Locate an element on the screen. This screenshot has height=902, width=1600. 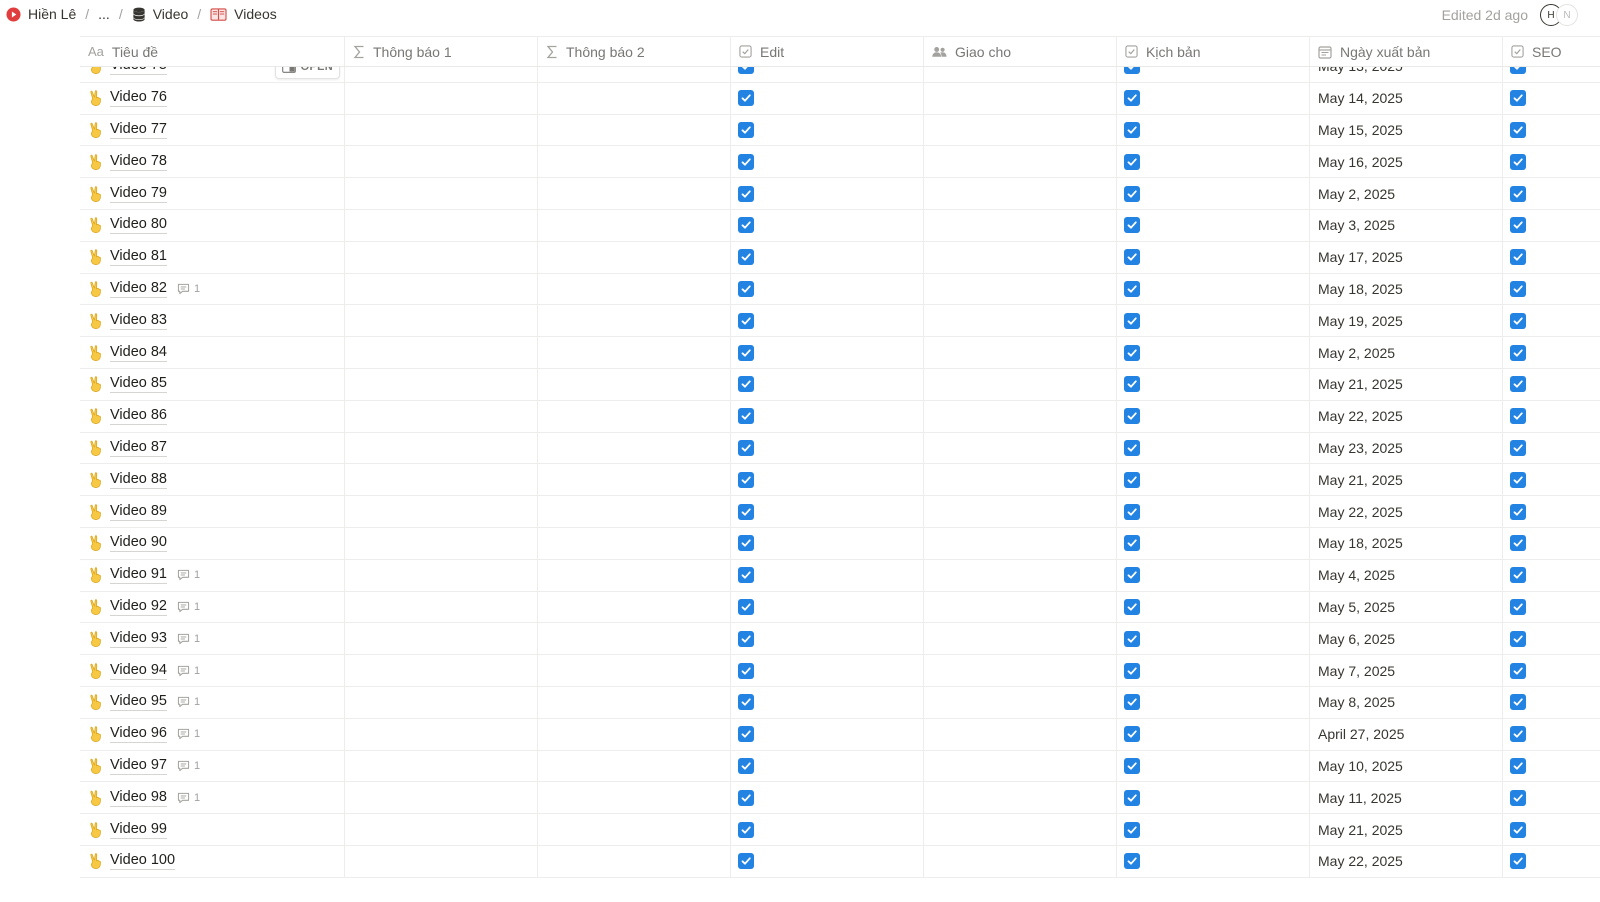
row-title: Video 100 is located at coordinates (143, 861).